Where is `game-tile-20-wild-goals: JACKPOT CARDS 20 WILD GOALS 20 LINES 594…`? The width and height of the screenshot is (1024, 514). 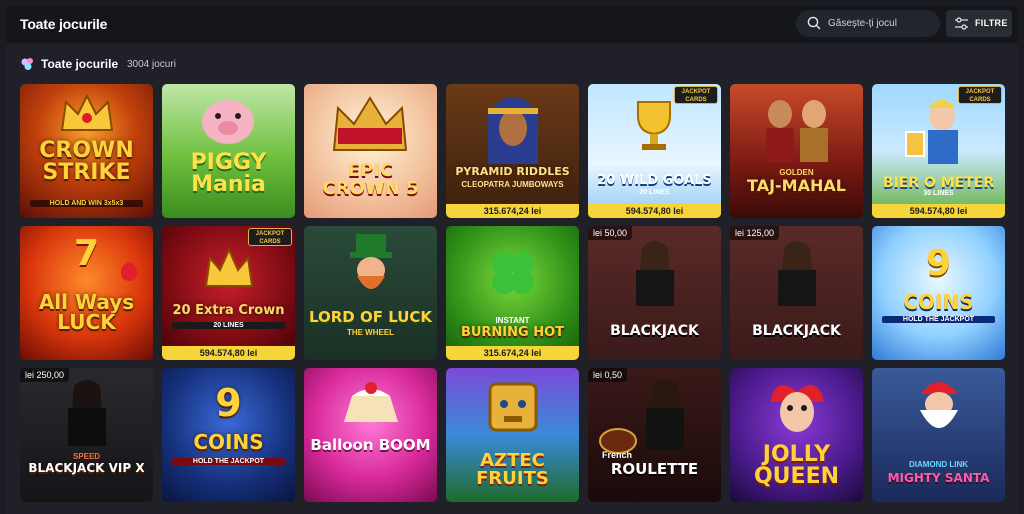 game-tile-20-wild-goals: JACKPOT CARDS 20 WILD GOALS 20 LINES 594… is located at coordinates (654, 151).